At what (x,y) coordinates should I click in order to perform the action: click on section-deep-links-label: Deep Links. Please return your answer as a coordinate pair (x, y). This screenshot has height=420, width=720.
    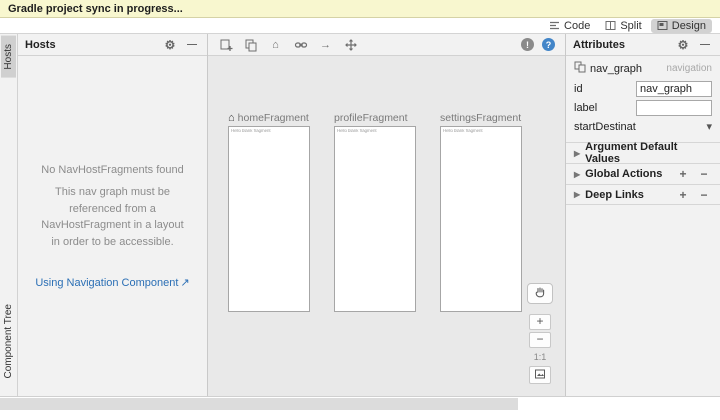
    Looking at the image, I should click on (614, 194).